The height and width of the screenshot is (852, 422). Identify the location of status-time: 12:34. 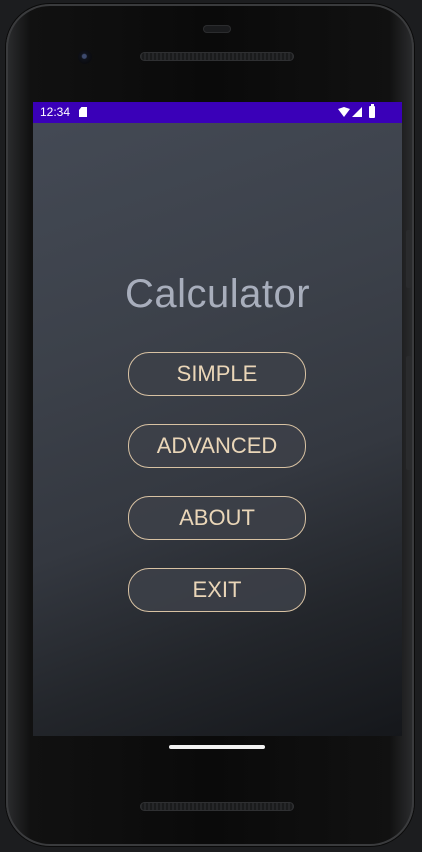
(55, 112).